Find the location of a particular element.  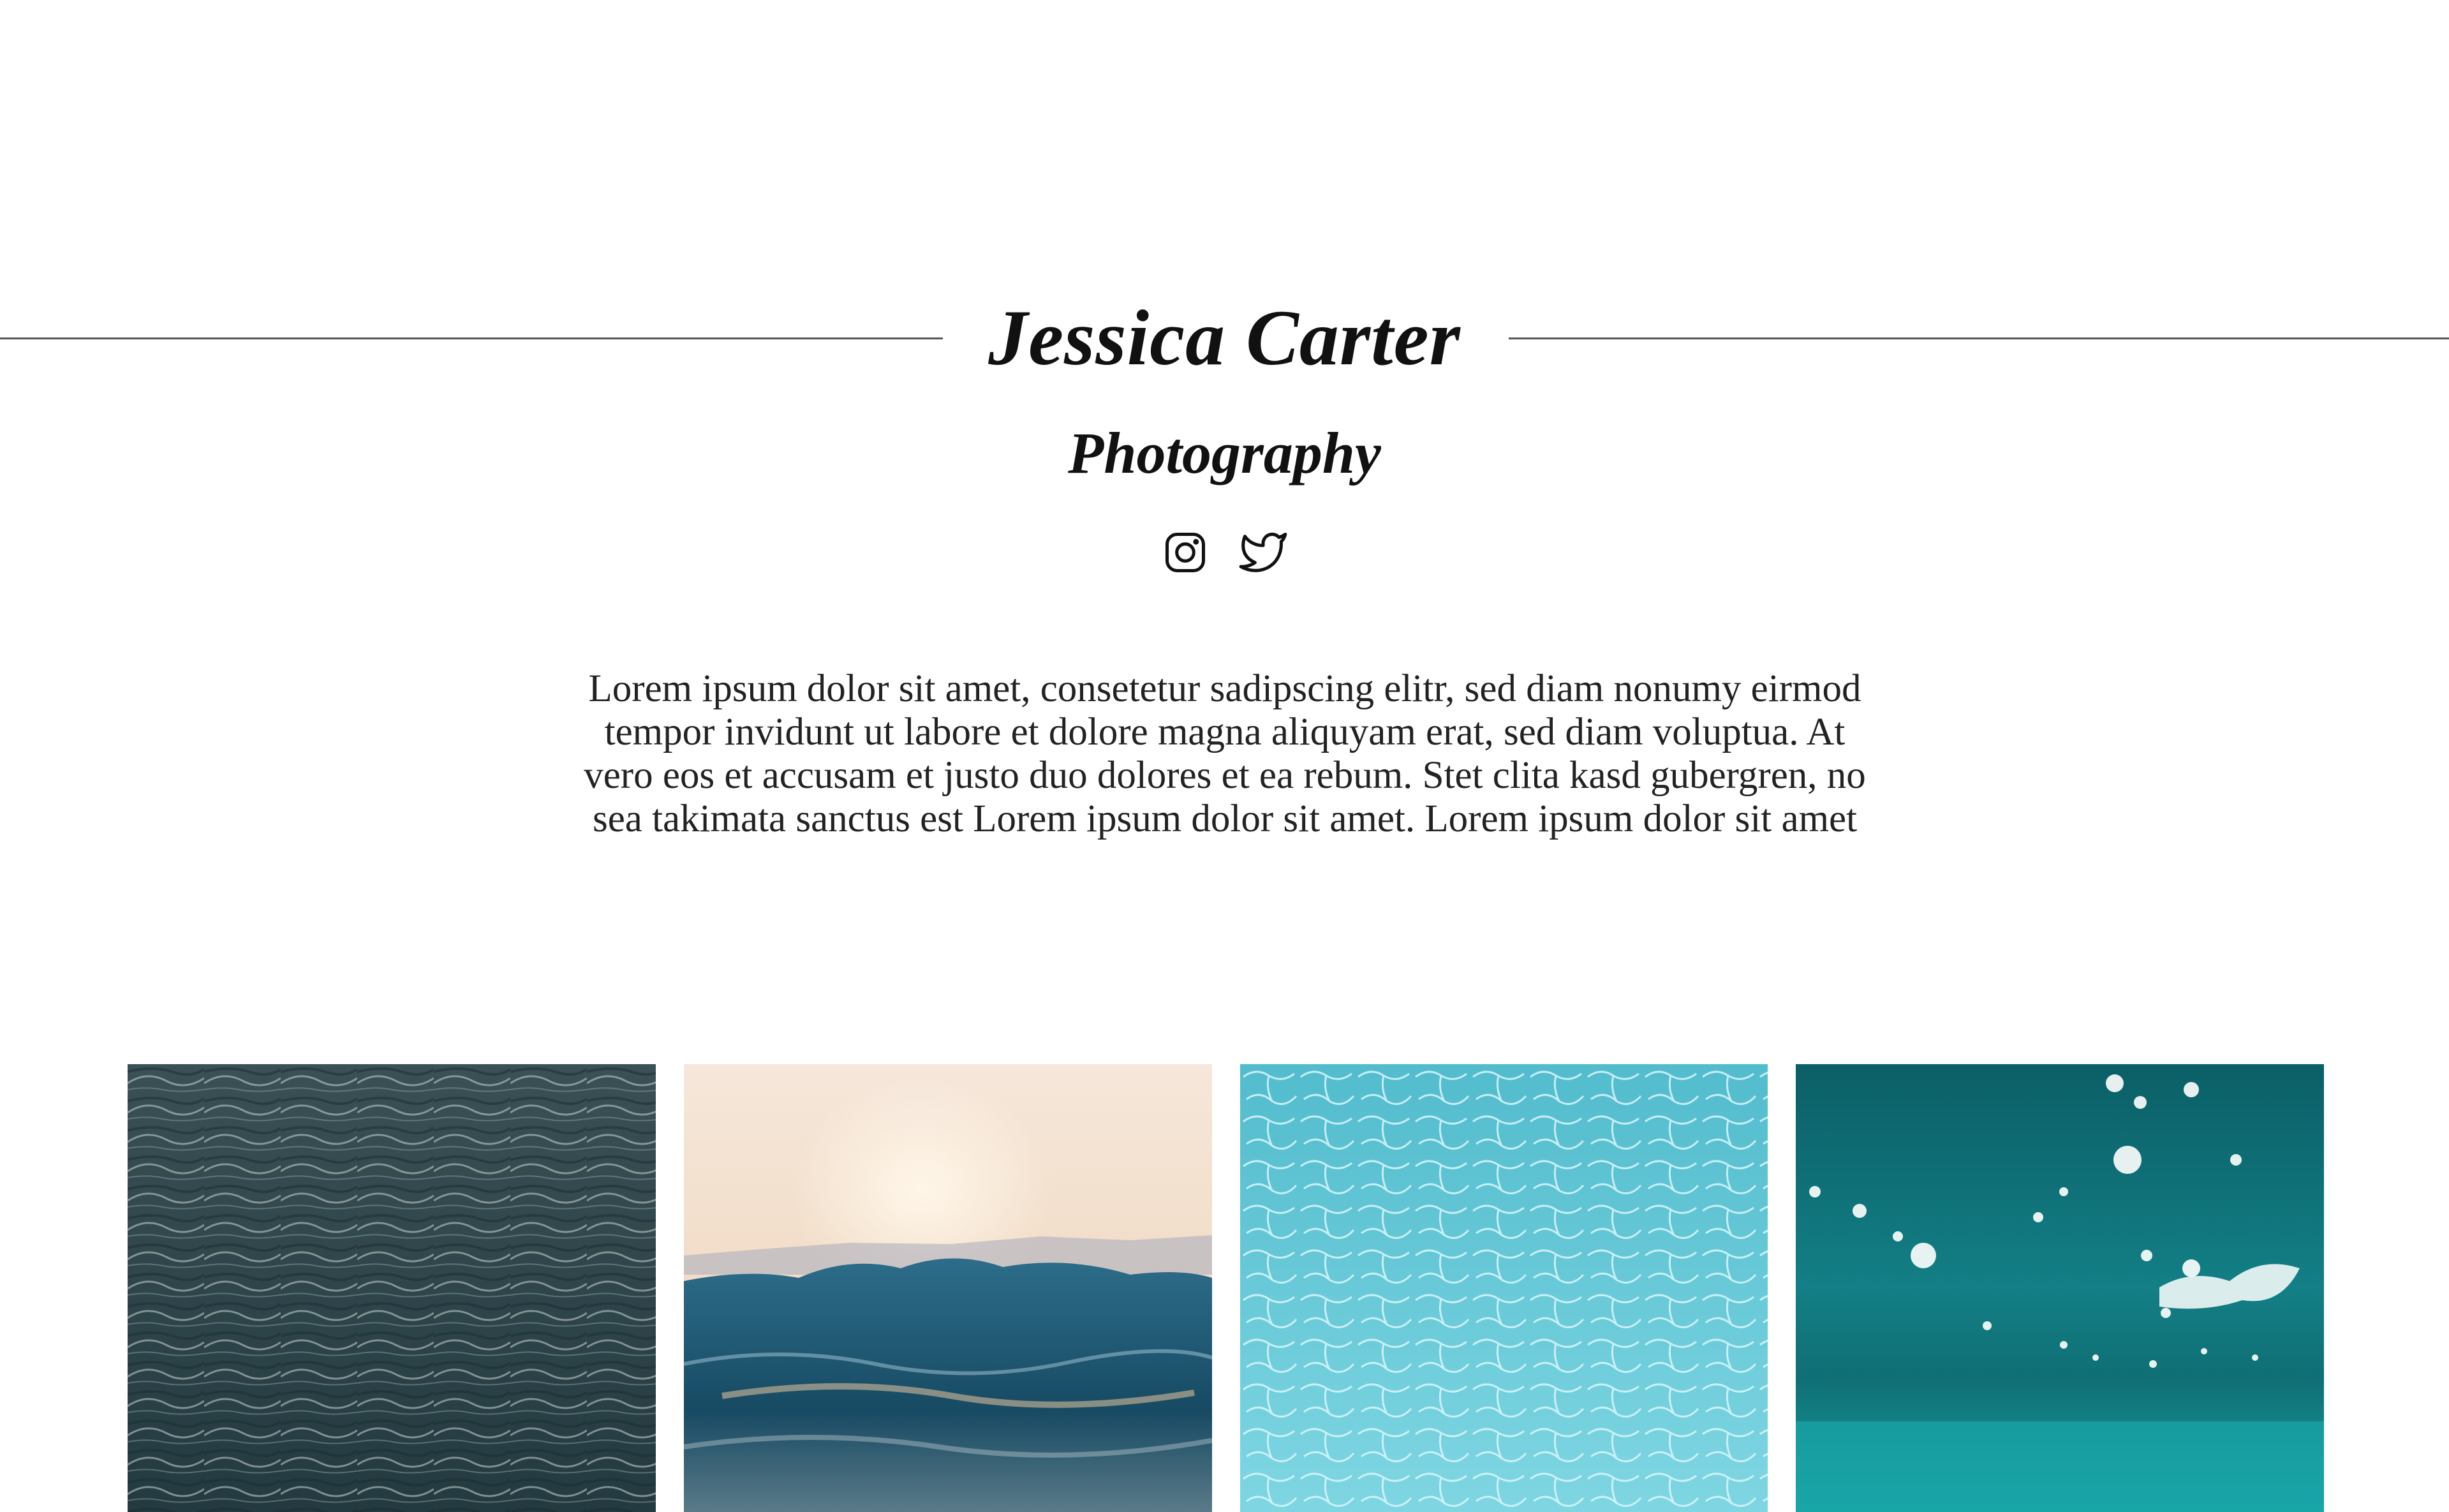

instagram-icon is located at coordinates (1185, 552).